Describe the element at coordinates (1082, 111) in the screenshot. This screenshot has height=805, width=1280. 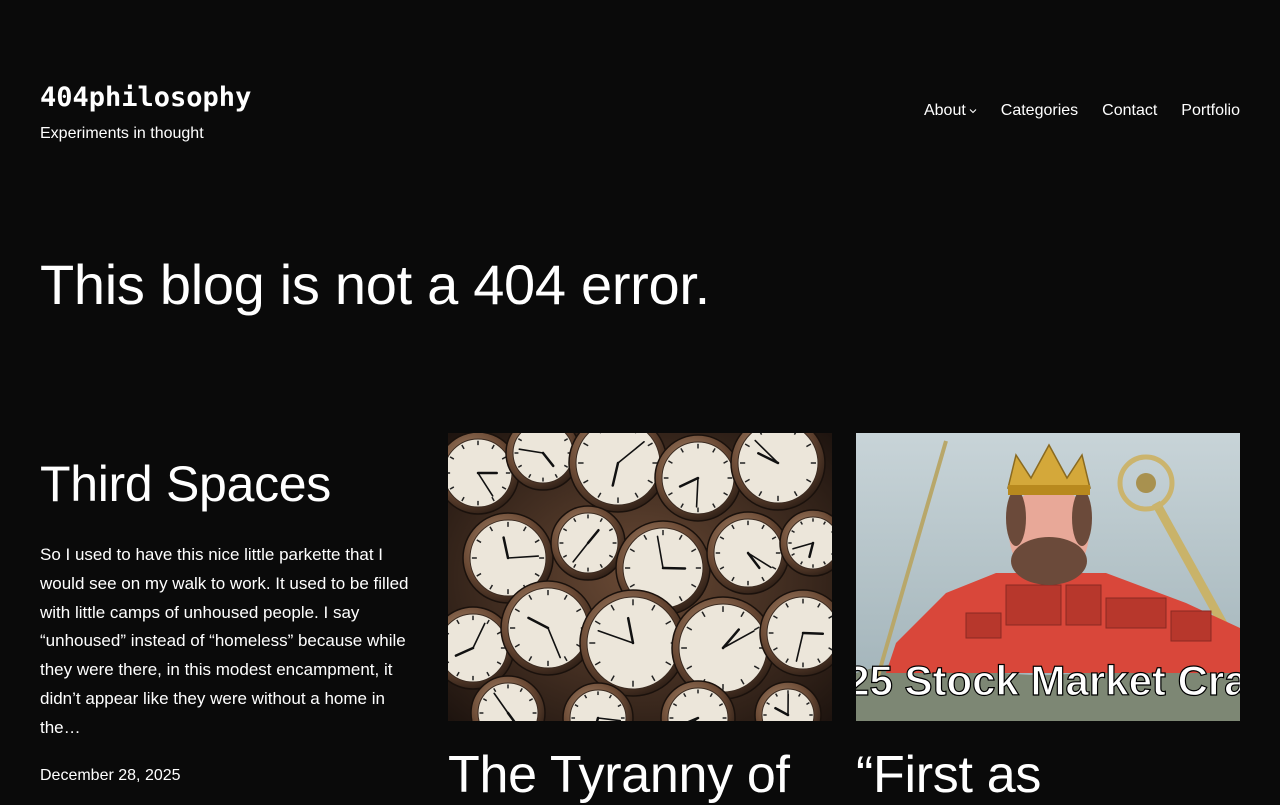
I see `main-nav: About Categories Contact Portfolio` at that location.